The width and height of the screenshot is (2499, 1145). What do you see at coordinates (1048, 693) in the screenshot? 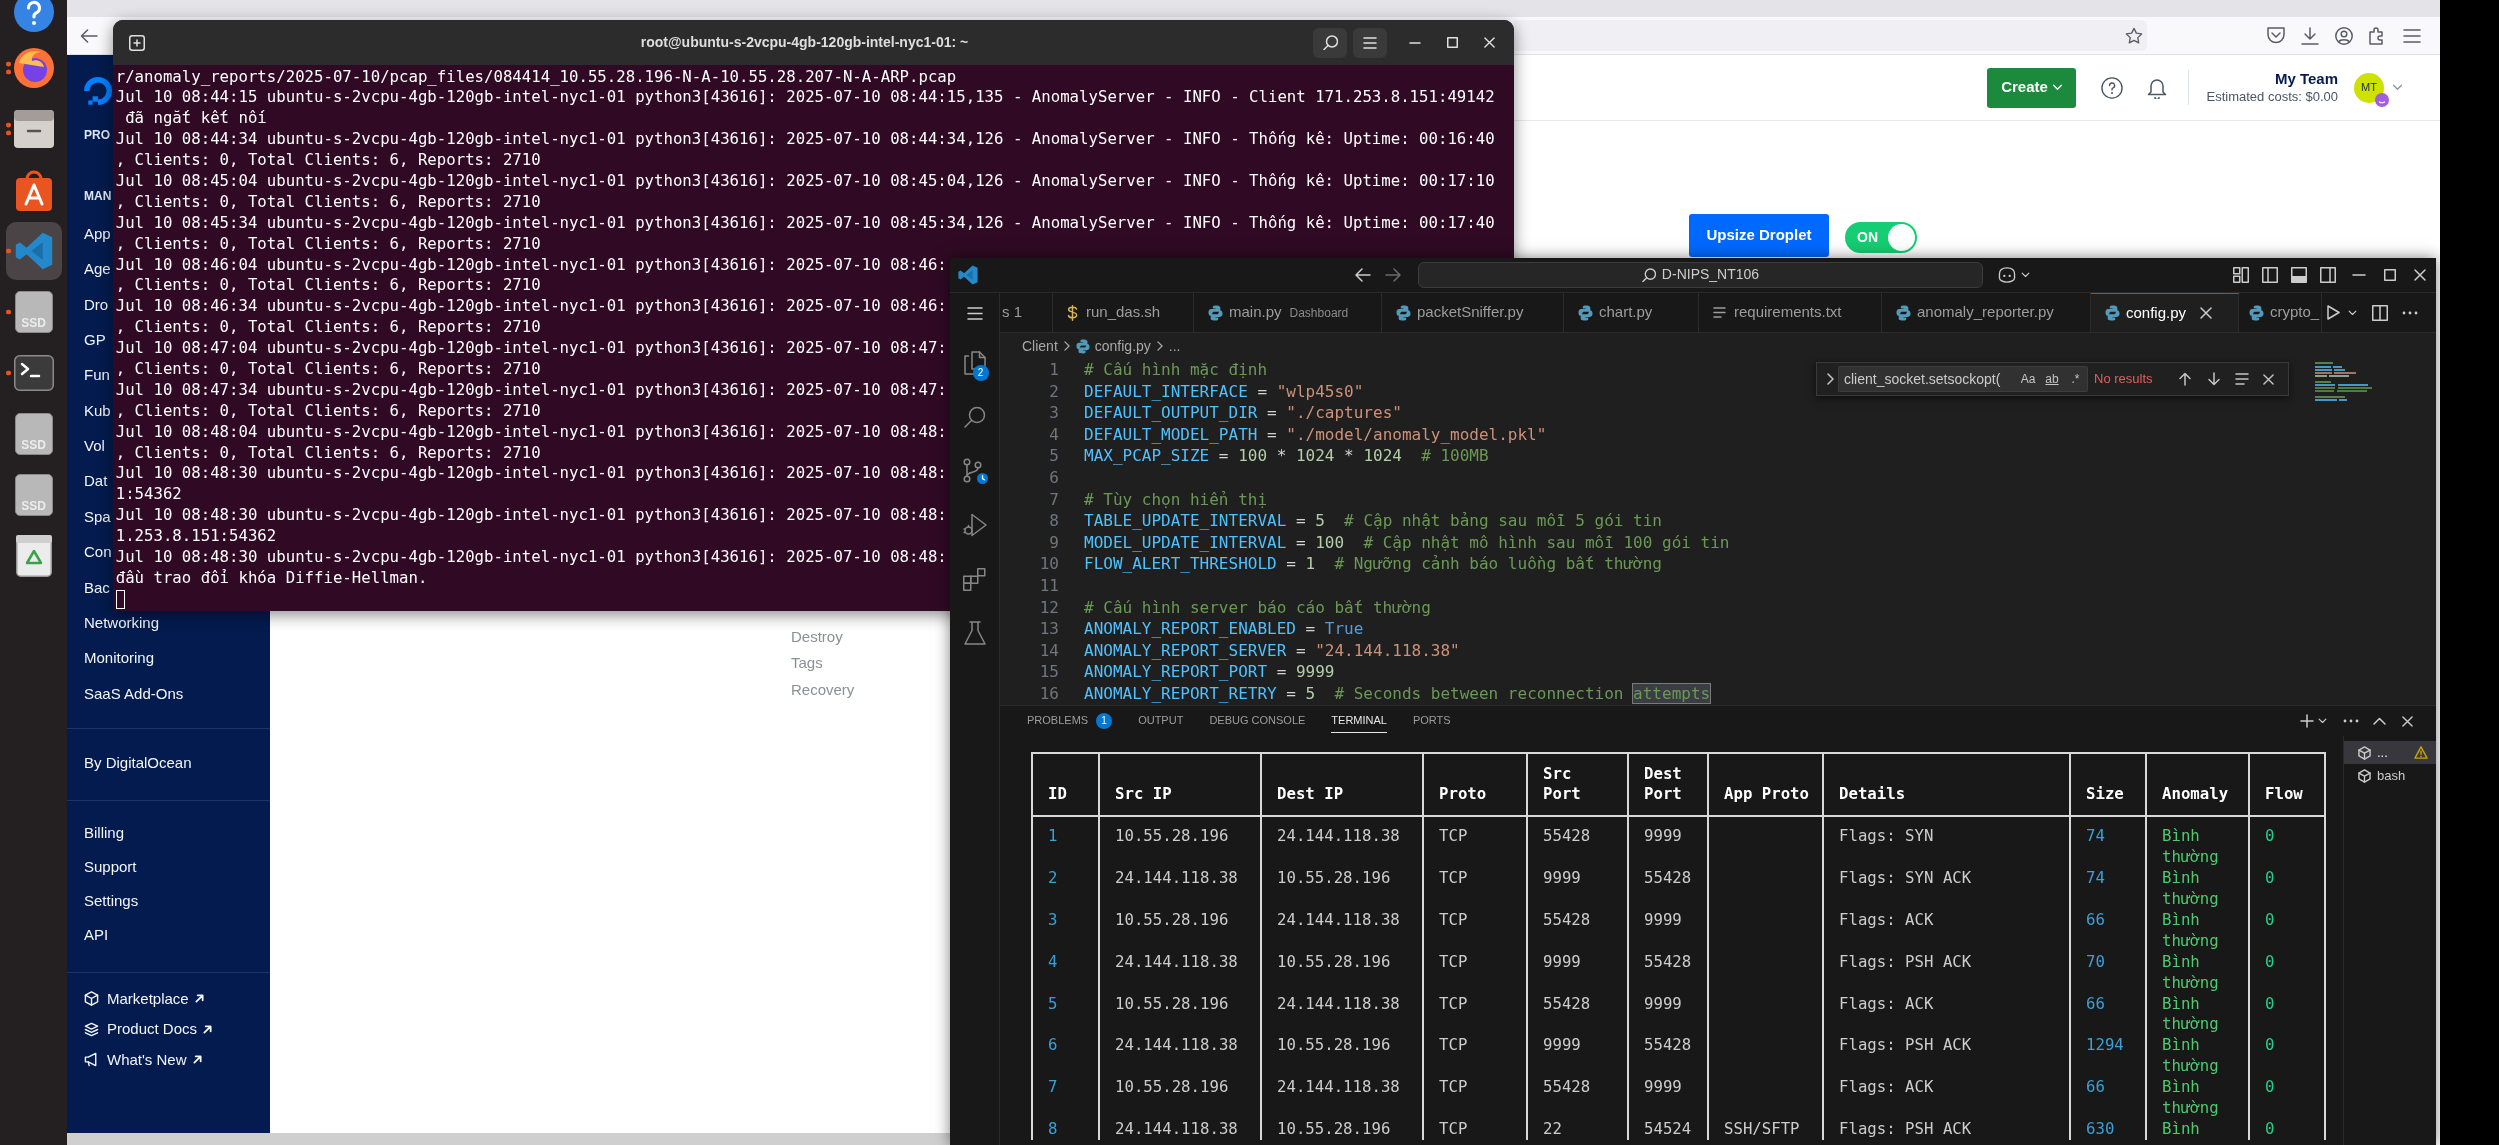
I see `line-number: 16` at bounding box center [1048, 693].